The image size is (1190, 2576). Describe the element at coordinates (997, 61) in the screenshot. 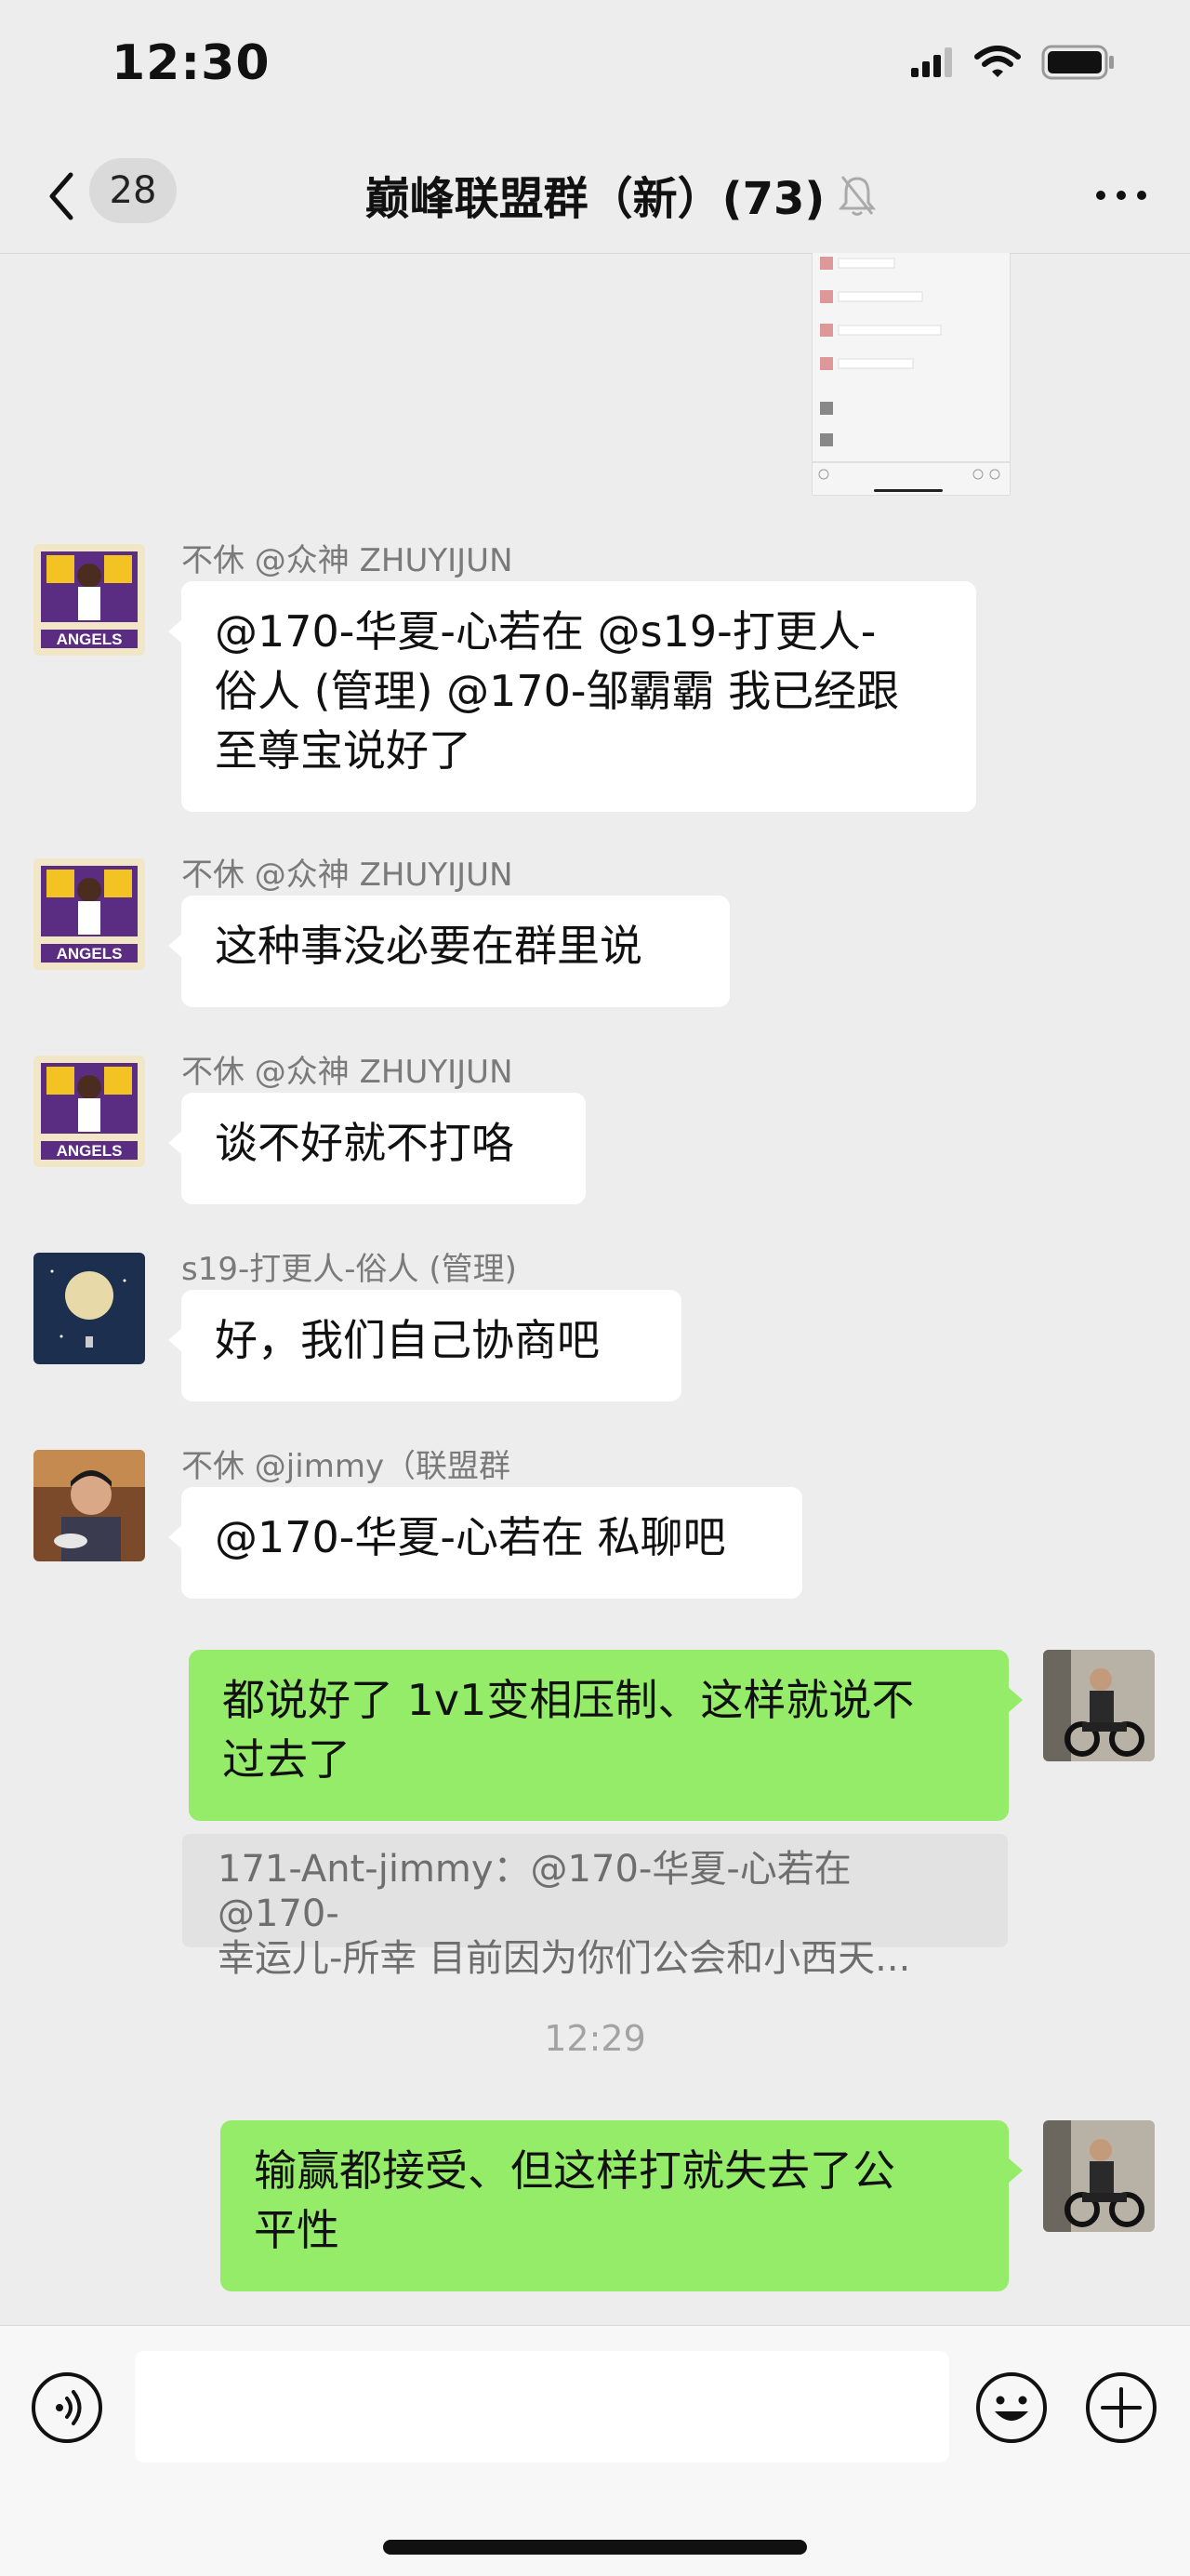

I see `wifi-icon` at that location.